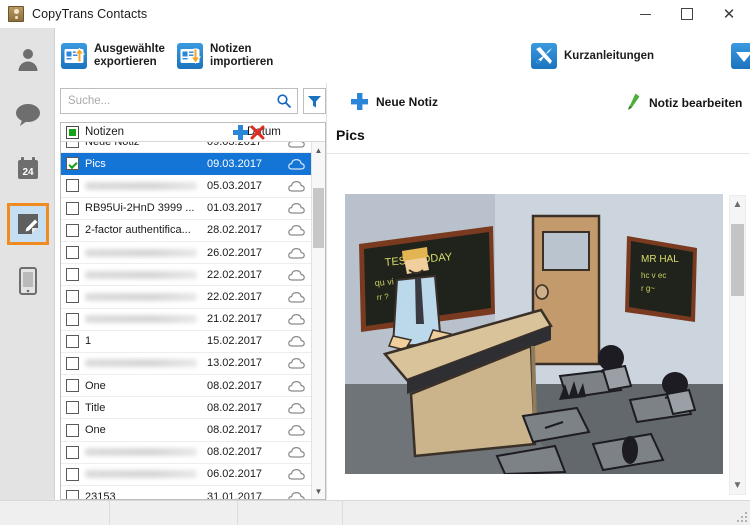  What do you see at coordinates (645, 14) in the screenshot?
I see `minimize-button` at bounding box center [645, 14].